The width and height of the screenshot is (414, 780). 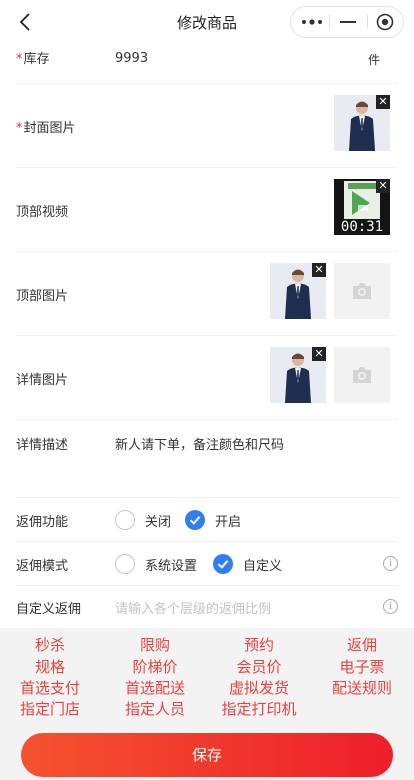 I want to click on navigation-bar: 修改商品, so click(x=207, y=22).